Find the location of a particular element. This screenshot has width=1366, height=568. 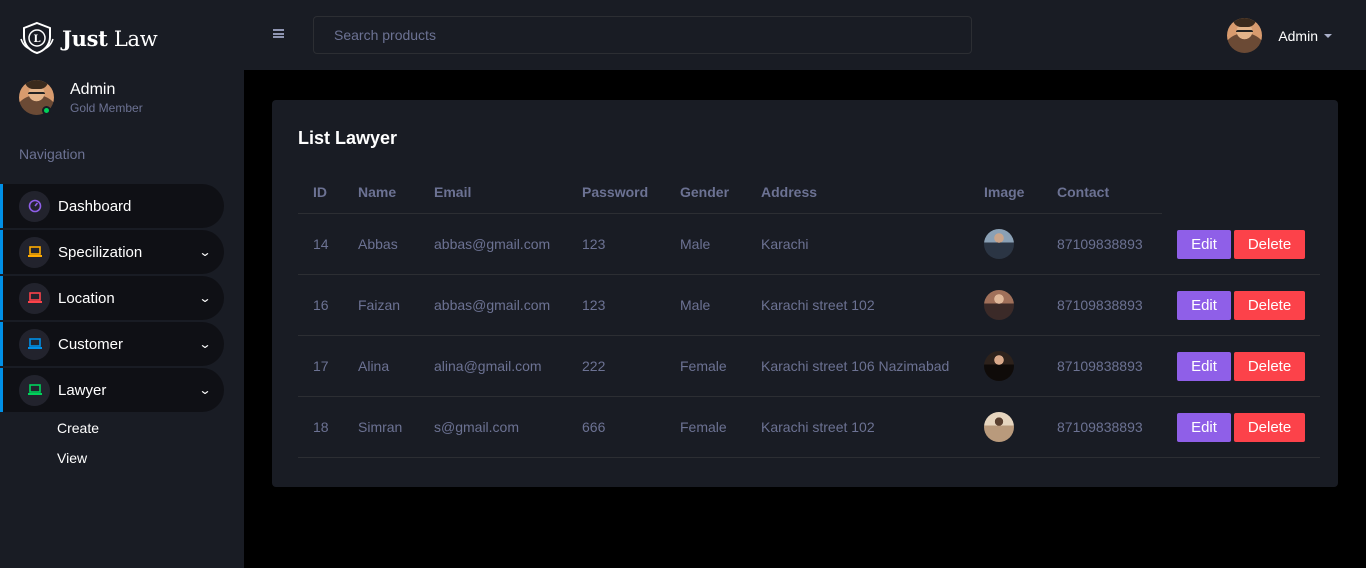

sidebar-profile: Admin Gold Member is located at coordinates (81, 97).